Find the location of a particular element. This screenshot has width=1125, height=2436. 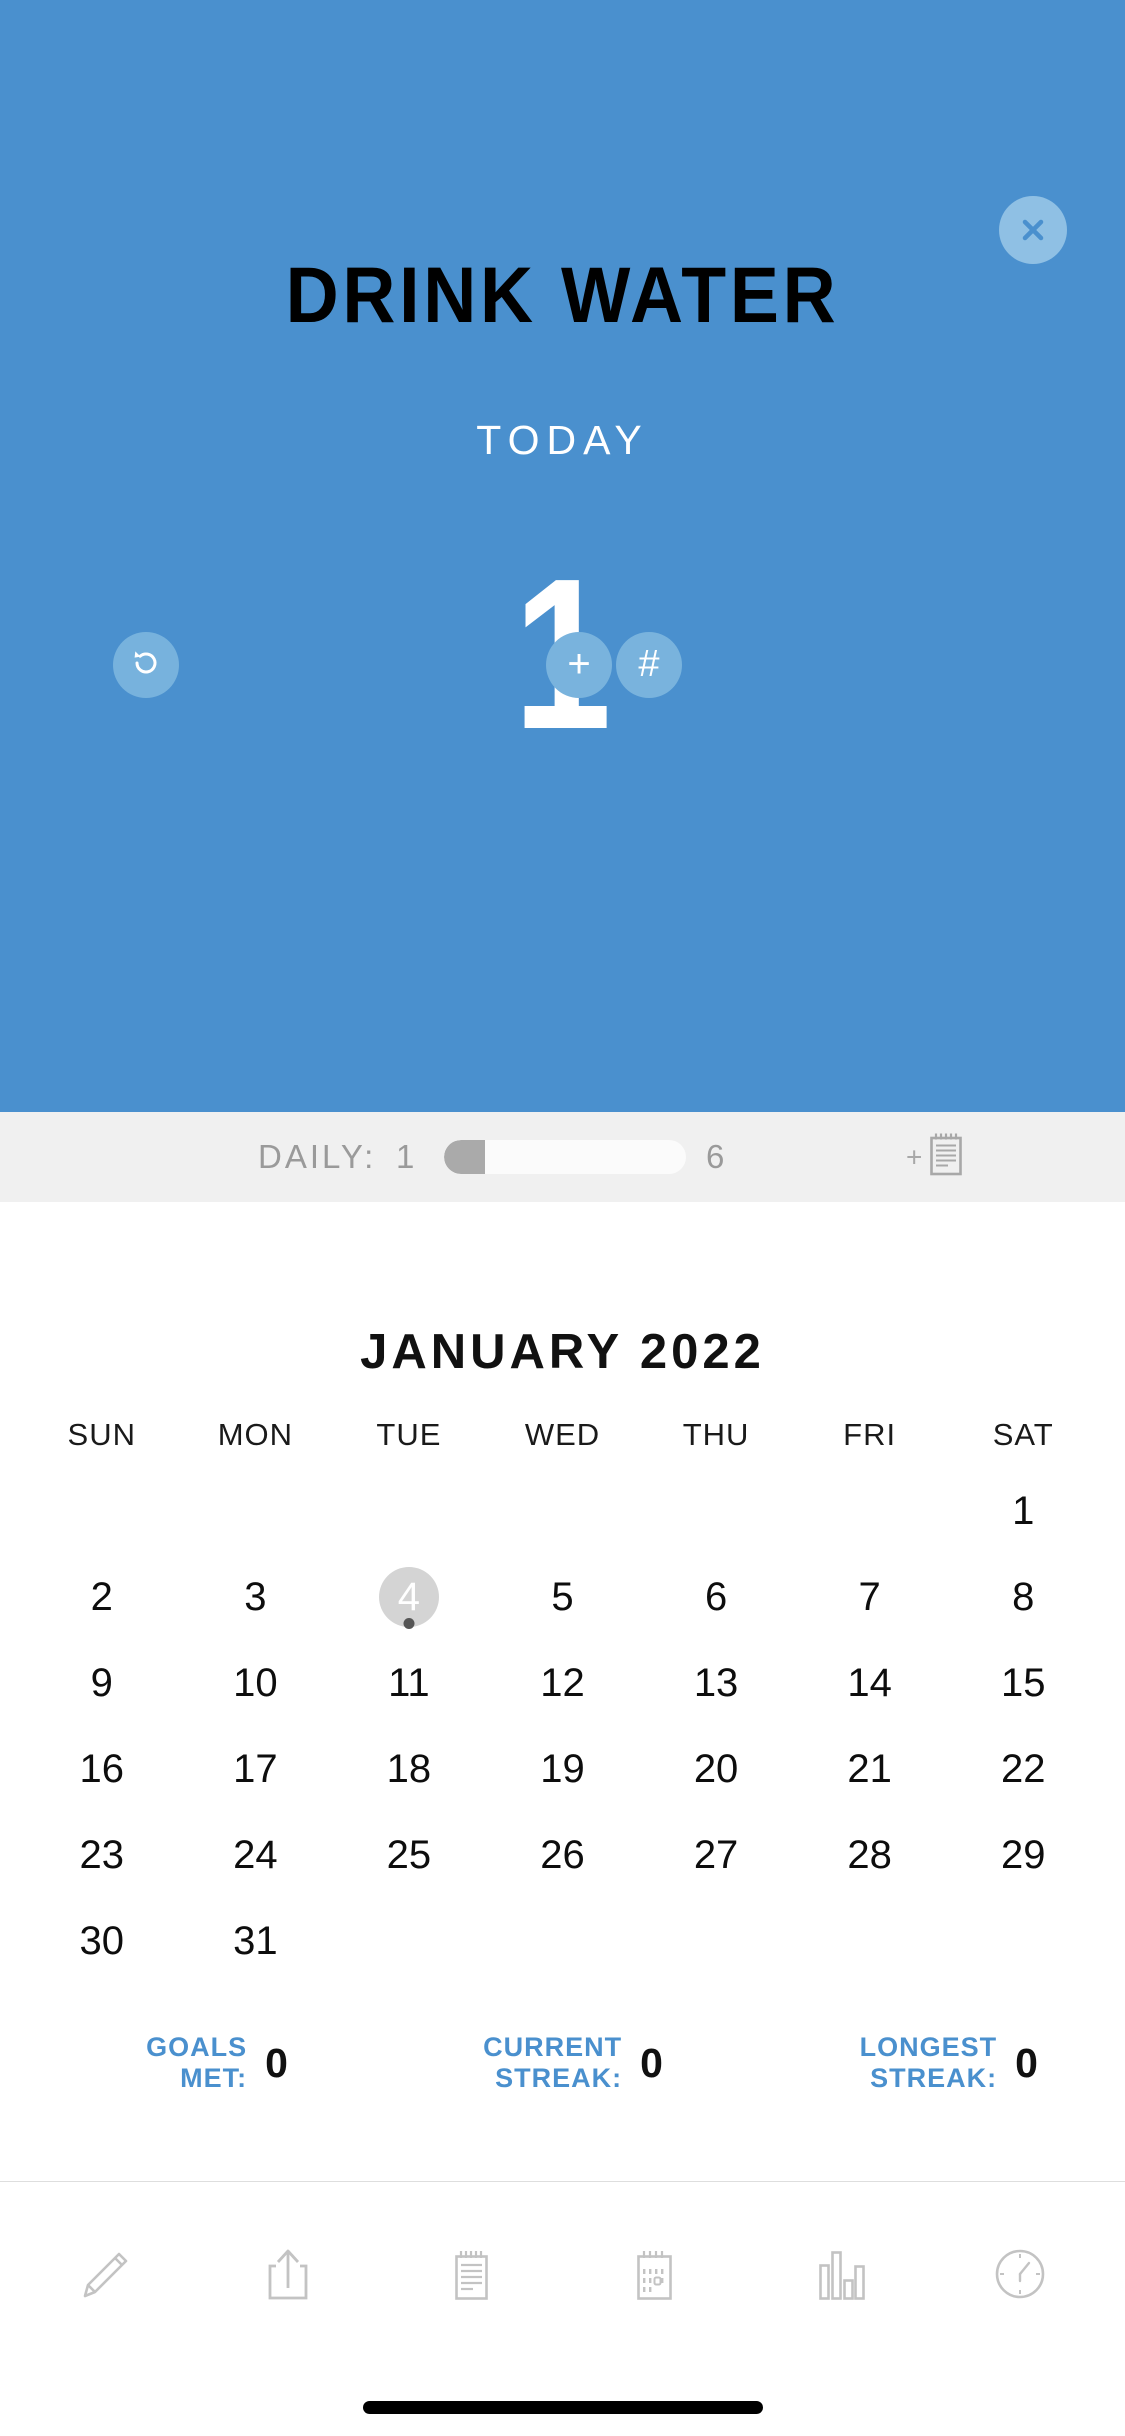

calendar-day-label: 12 is located at coordinates (562, 1682).